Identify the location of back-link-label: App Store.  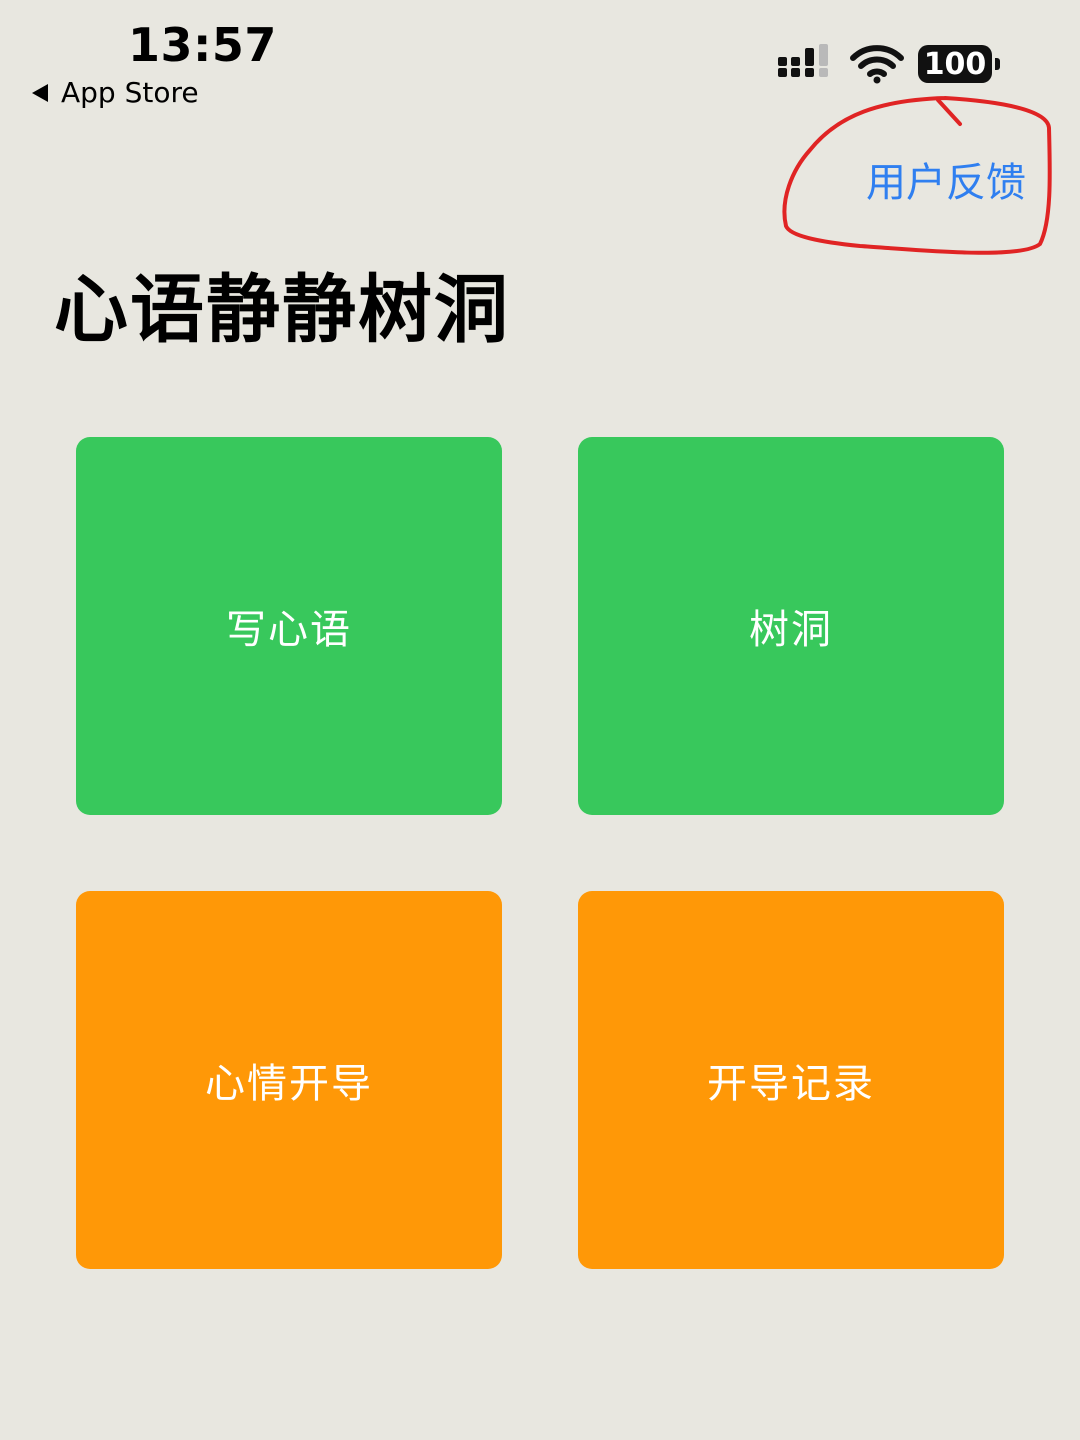
(130, 92).